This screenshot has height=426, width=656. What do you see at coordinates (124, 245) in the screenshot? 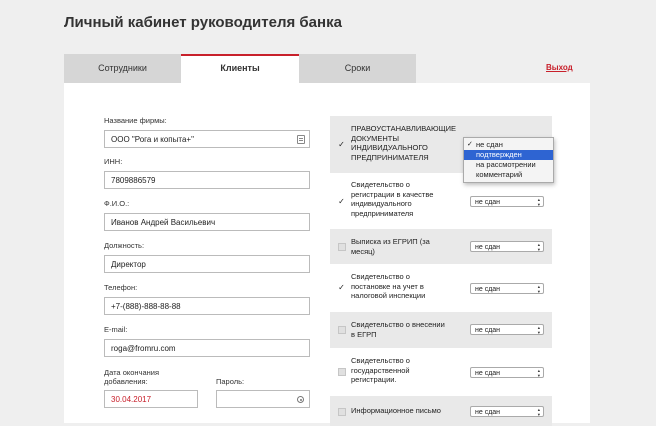
I see `position-label: Должность:` at bounding box center [124, 245].